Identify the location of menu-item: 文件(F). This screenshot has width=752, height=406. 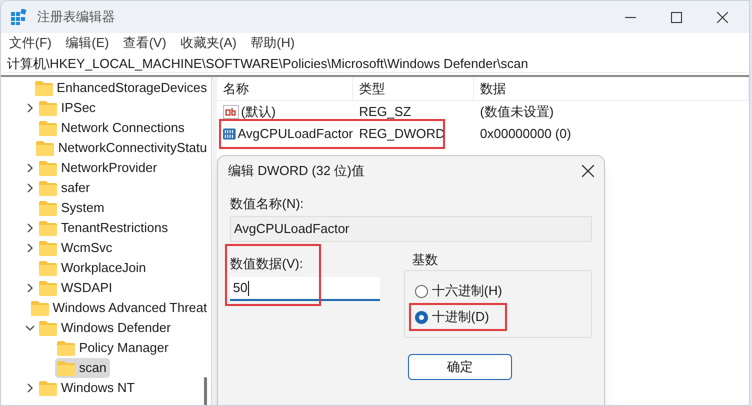
(30, 43).